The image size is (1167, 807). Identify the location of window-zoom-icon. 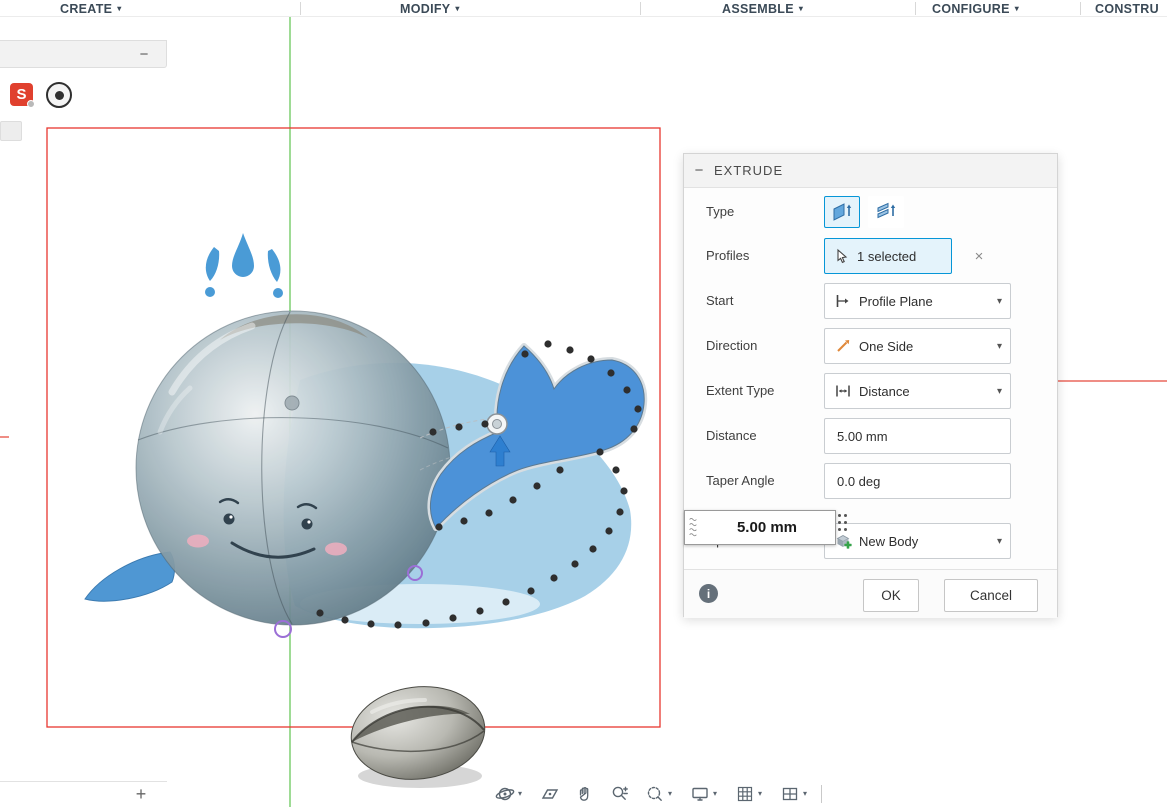
(655, 794).